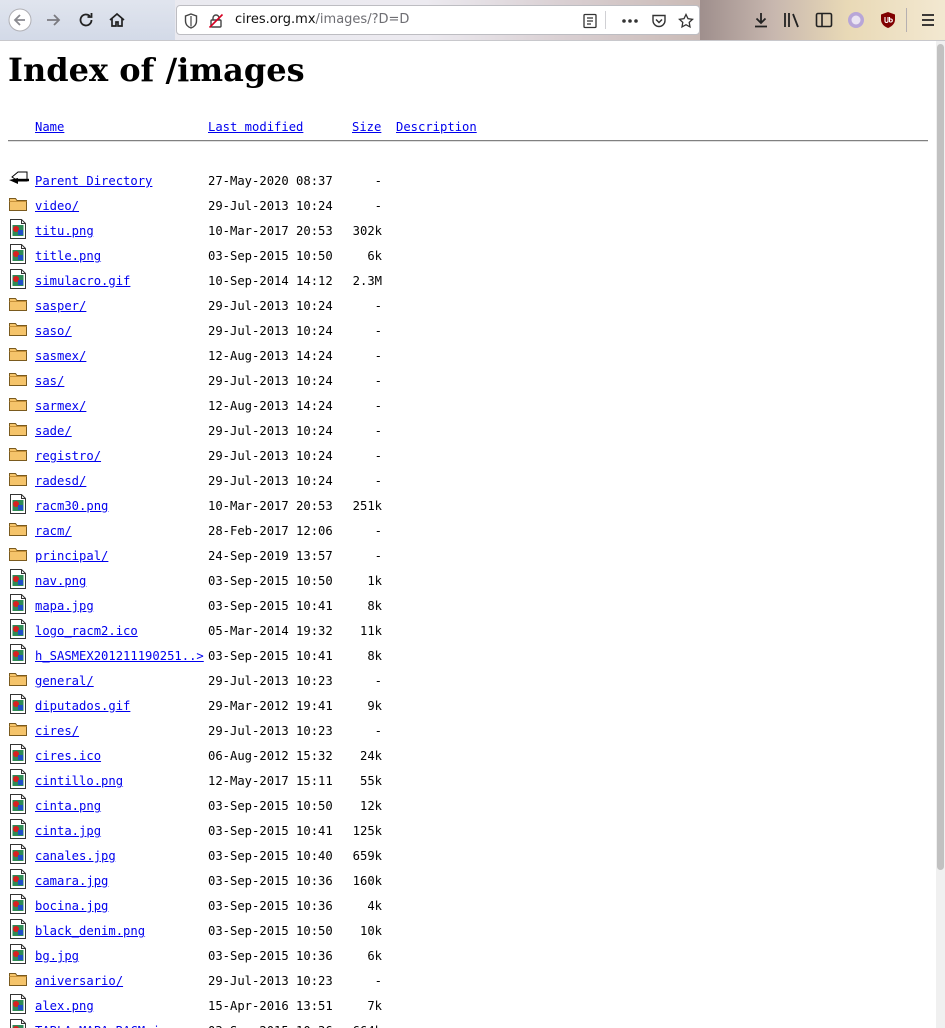  What do you see at coordinates (468, 555) in the screenshot?
I see `table-row: principal/24-Sep-2019 13:57 -` at bounding box center [468, 555].